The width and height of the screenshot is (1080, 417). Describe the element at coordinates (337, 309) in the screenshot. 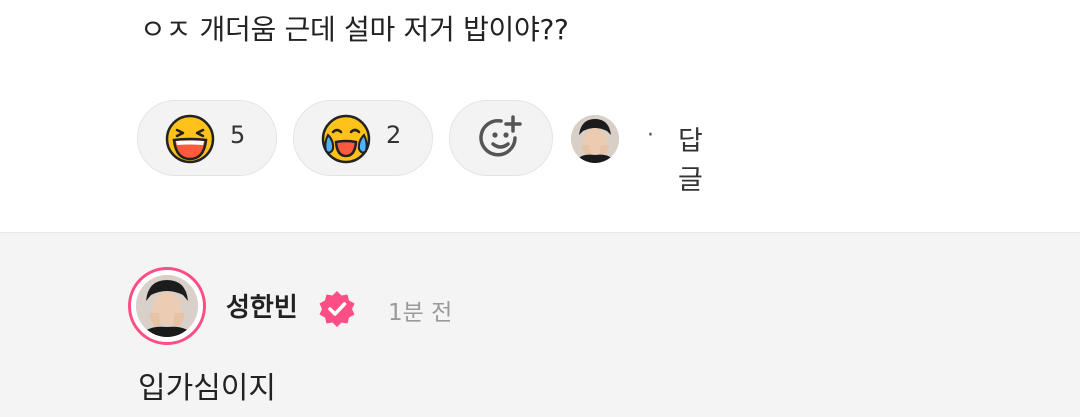

I see `verified-badge-icon` at that location.